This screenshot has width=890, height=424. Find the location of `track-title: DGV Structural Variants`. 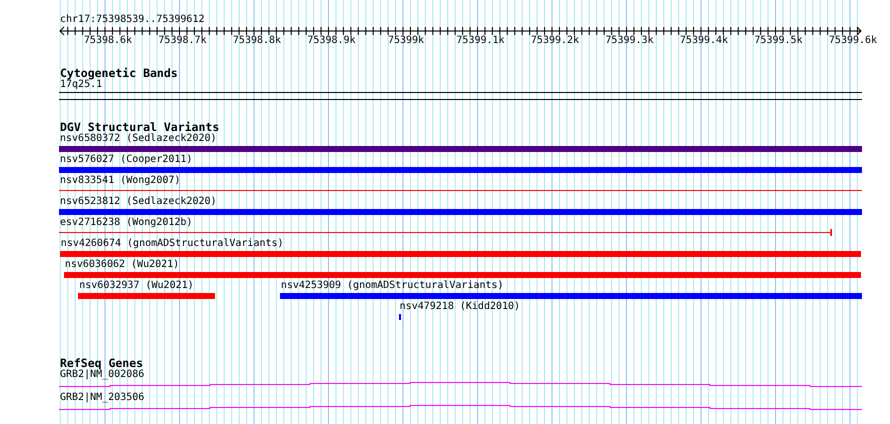

track-title: DGV Structural Variants is located at coordinates (140, 127).